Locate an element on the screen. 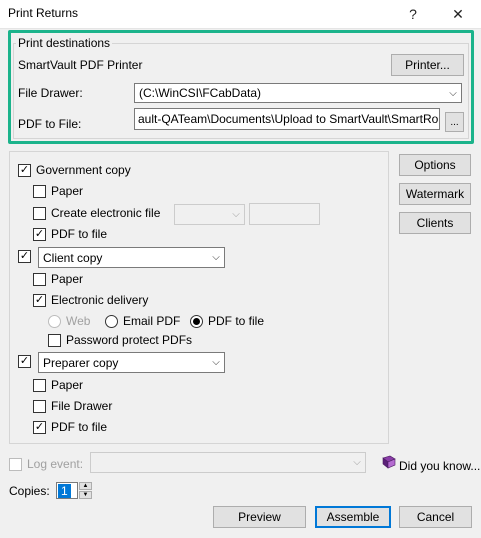 The height and width of the screenshot is (538, 481). log-event-checkbox is located at coordinates (15, 464).